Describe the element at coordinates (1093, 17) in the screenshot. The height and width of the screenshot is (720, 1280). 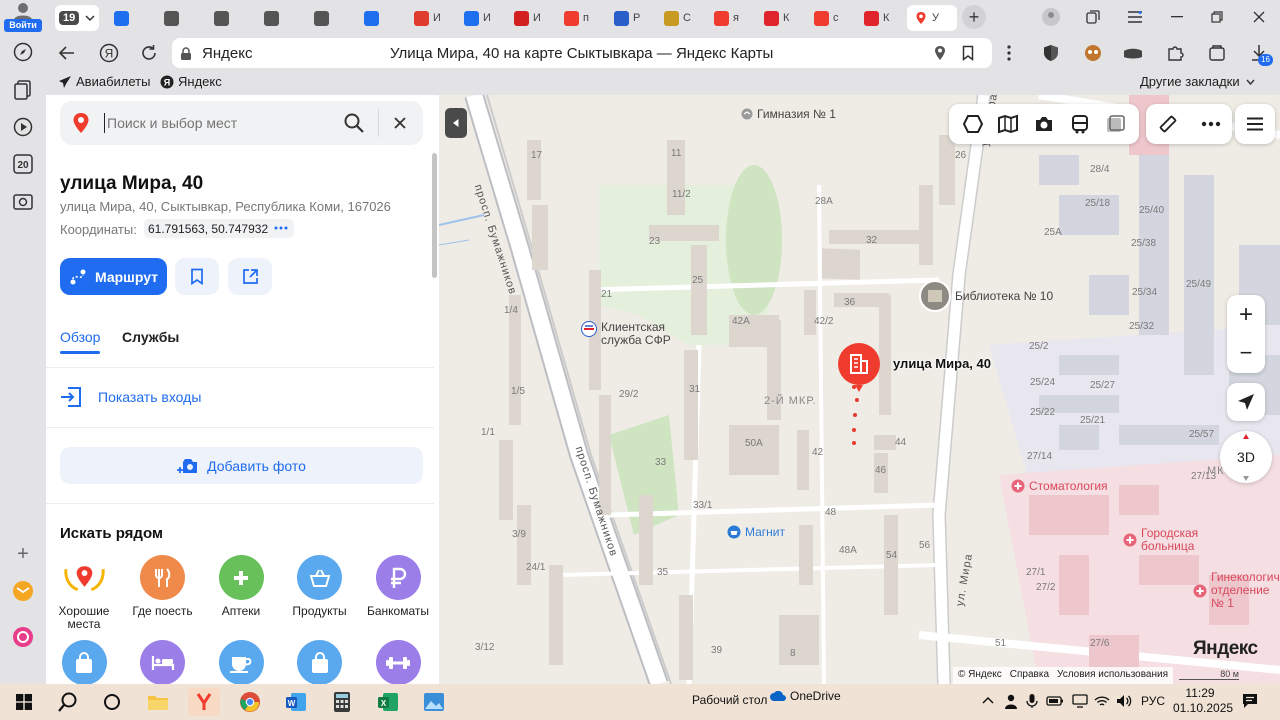
I see `collections-icon` at that location.